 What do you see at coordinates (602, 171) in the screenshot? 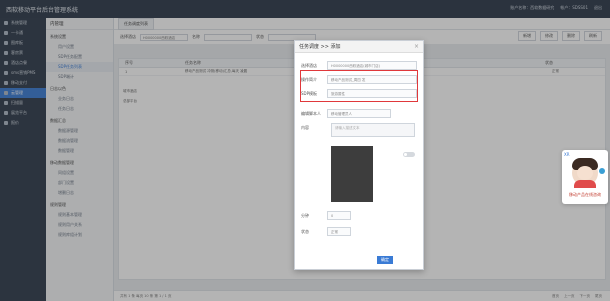
I see `chat-icon` at bounding box center [602, 171].